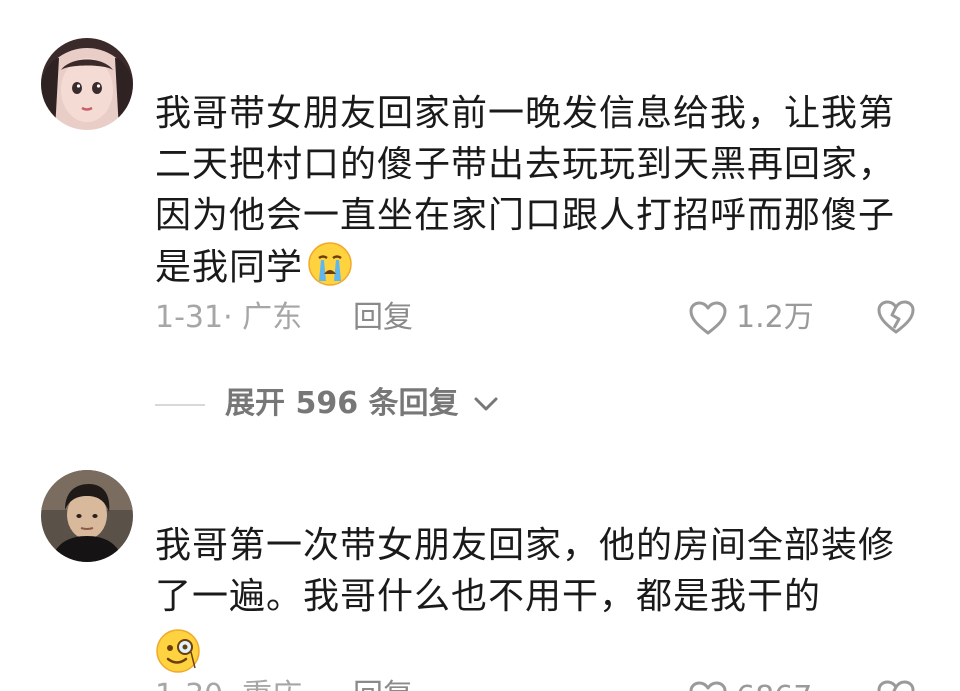 Image resolution: width=960 pixels, height=691 pixels. What do you see at coordinates (774, 684) in the screenshot?
I see `comment-2-like-count: 6867` at bounding box center [774, 684].